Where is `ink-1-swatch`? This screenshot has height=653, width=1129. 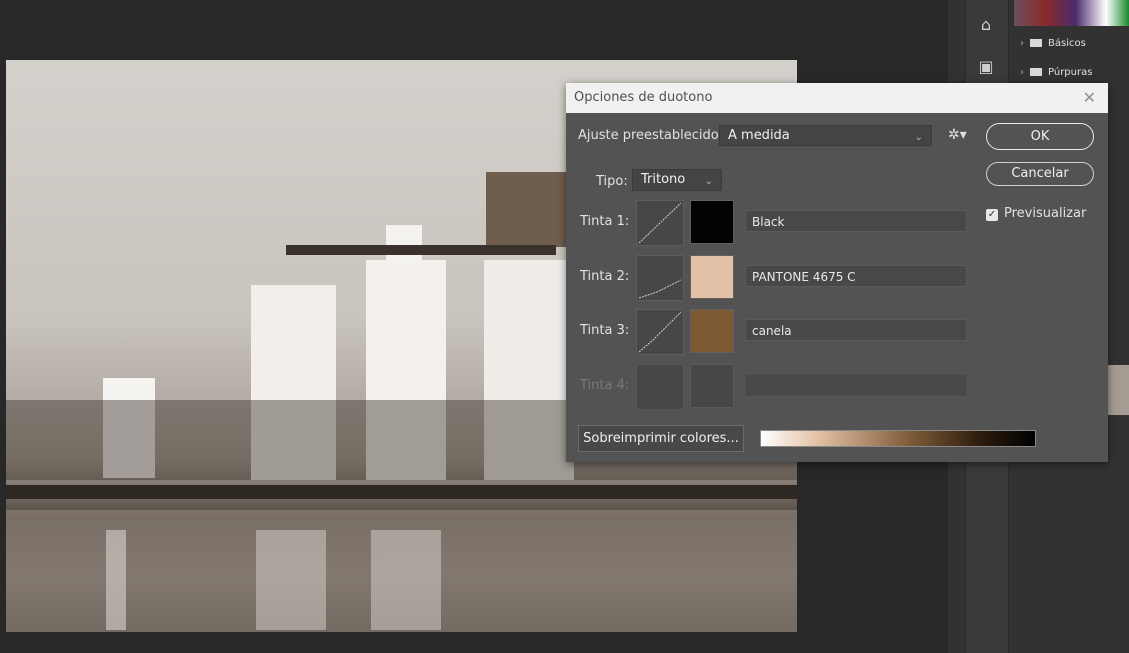 ink-1-swatch is located at coordinates (712, 222).